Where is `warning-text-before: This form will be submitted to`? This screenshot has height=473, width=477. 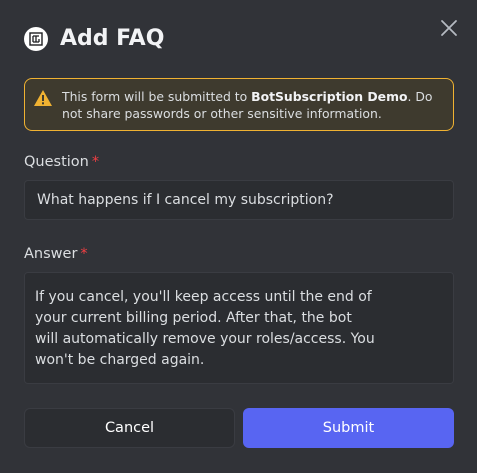
warning-text-before: This form will be submitted to is located at coordinates (157, 96).